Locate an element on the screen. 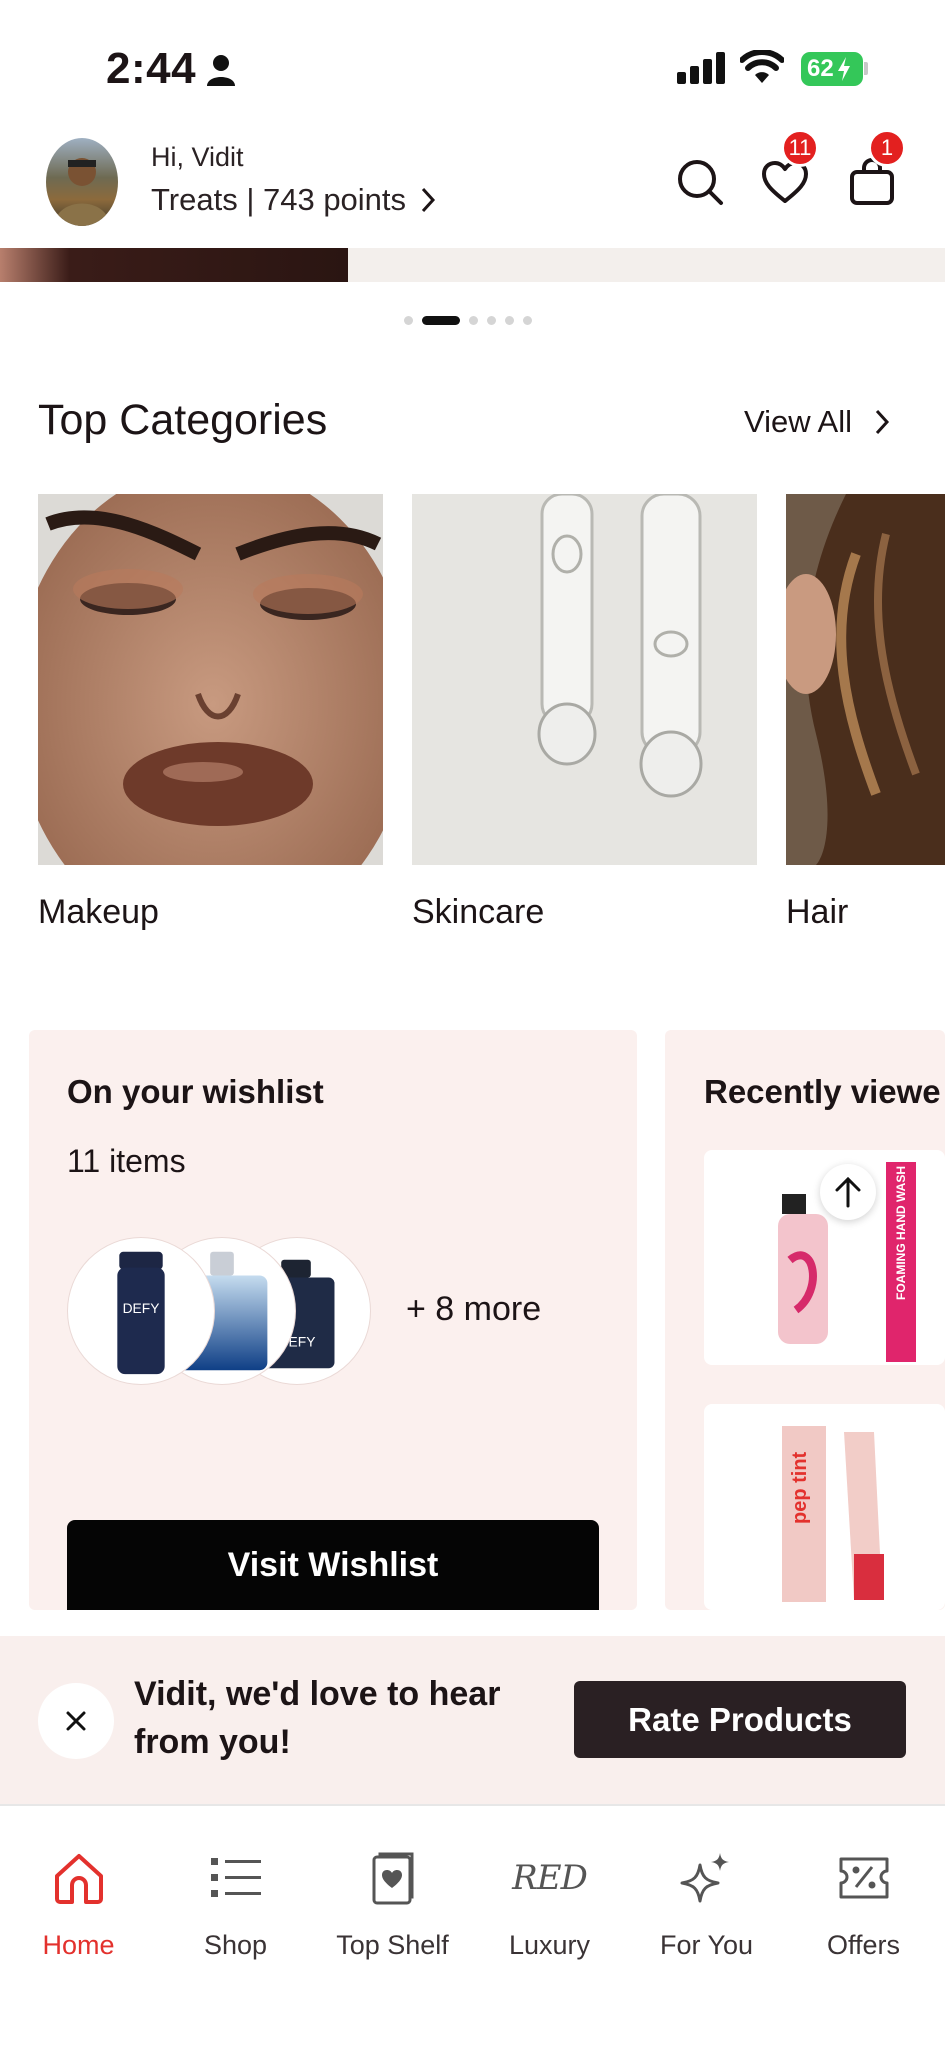 The image size is (945, 2048). cellular-signal-icon is located at coordinates (701, 68).